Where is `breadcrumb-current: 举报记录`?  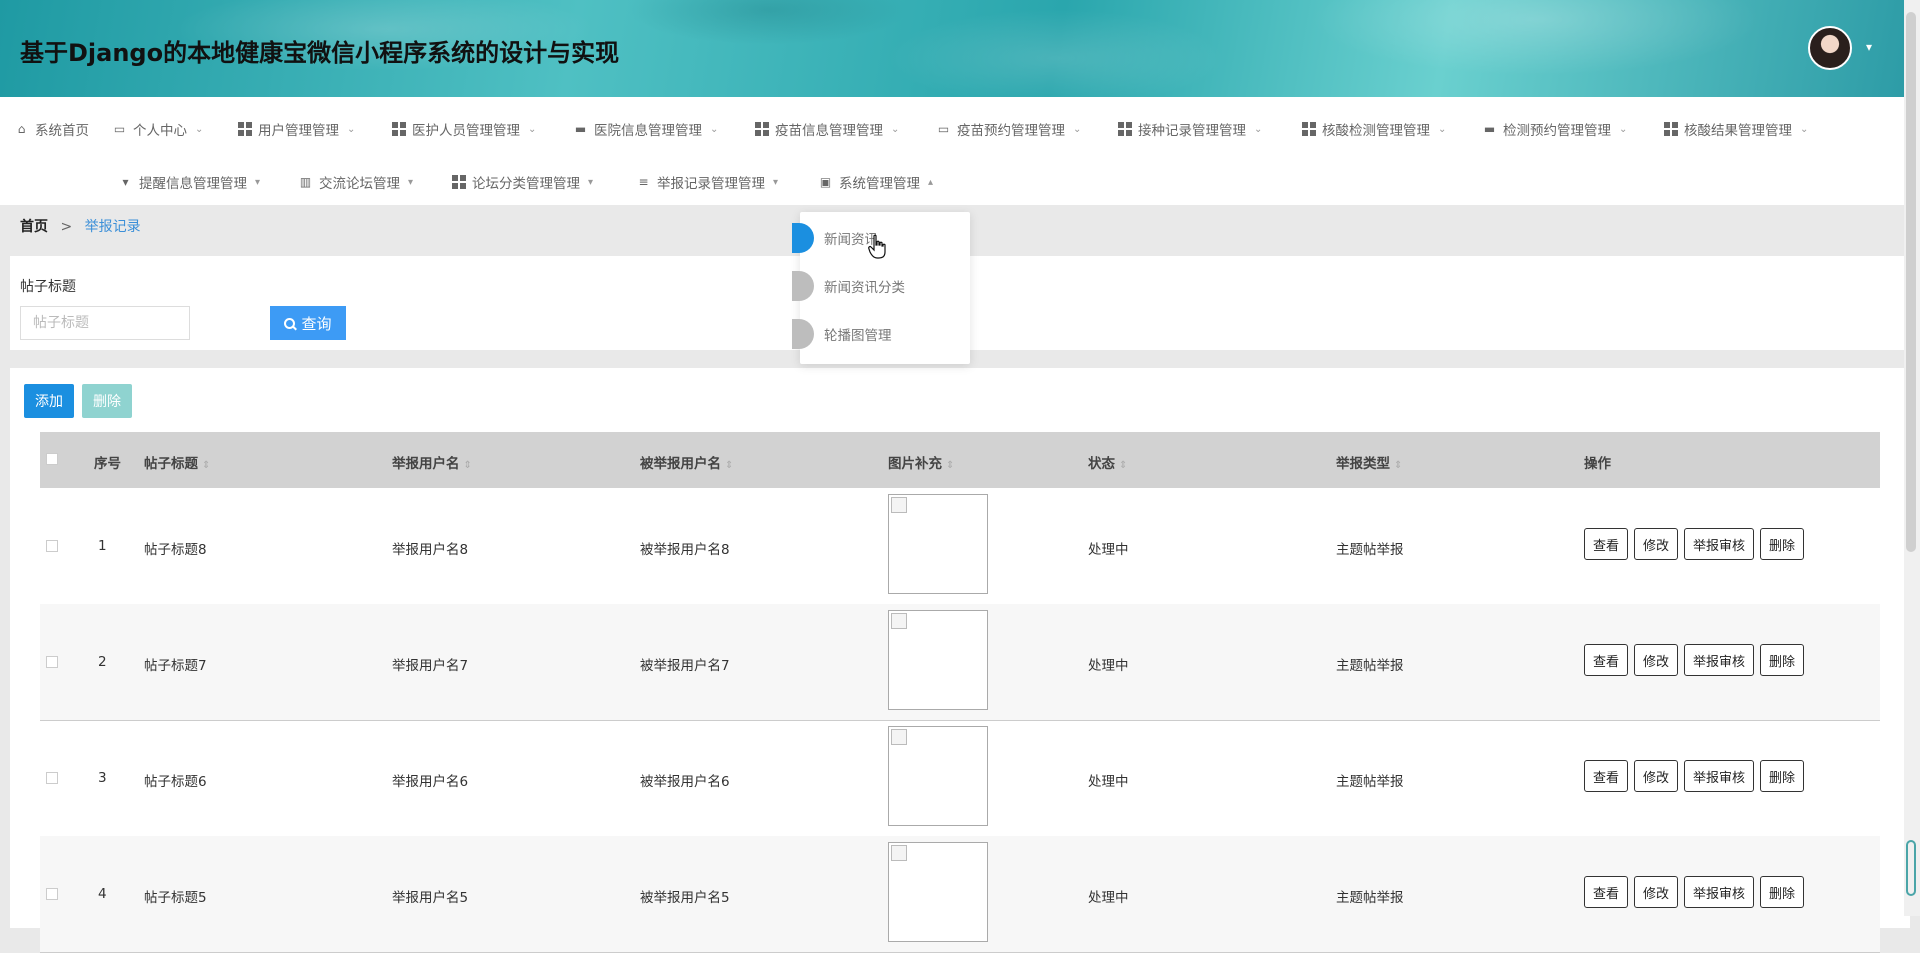
breadcrumb-current: 举报记录 is located at coordinates (112, 227).